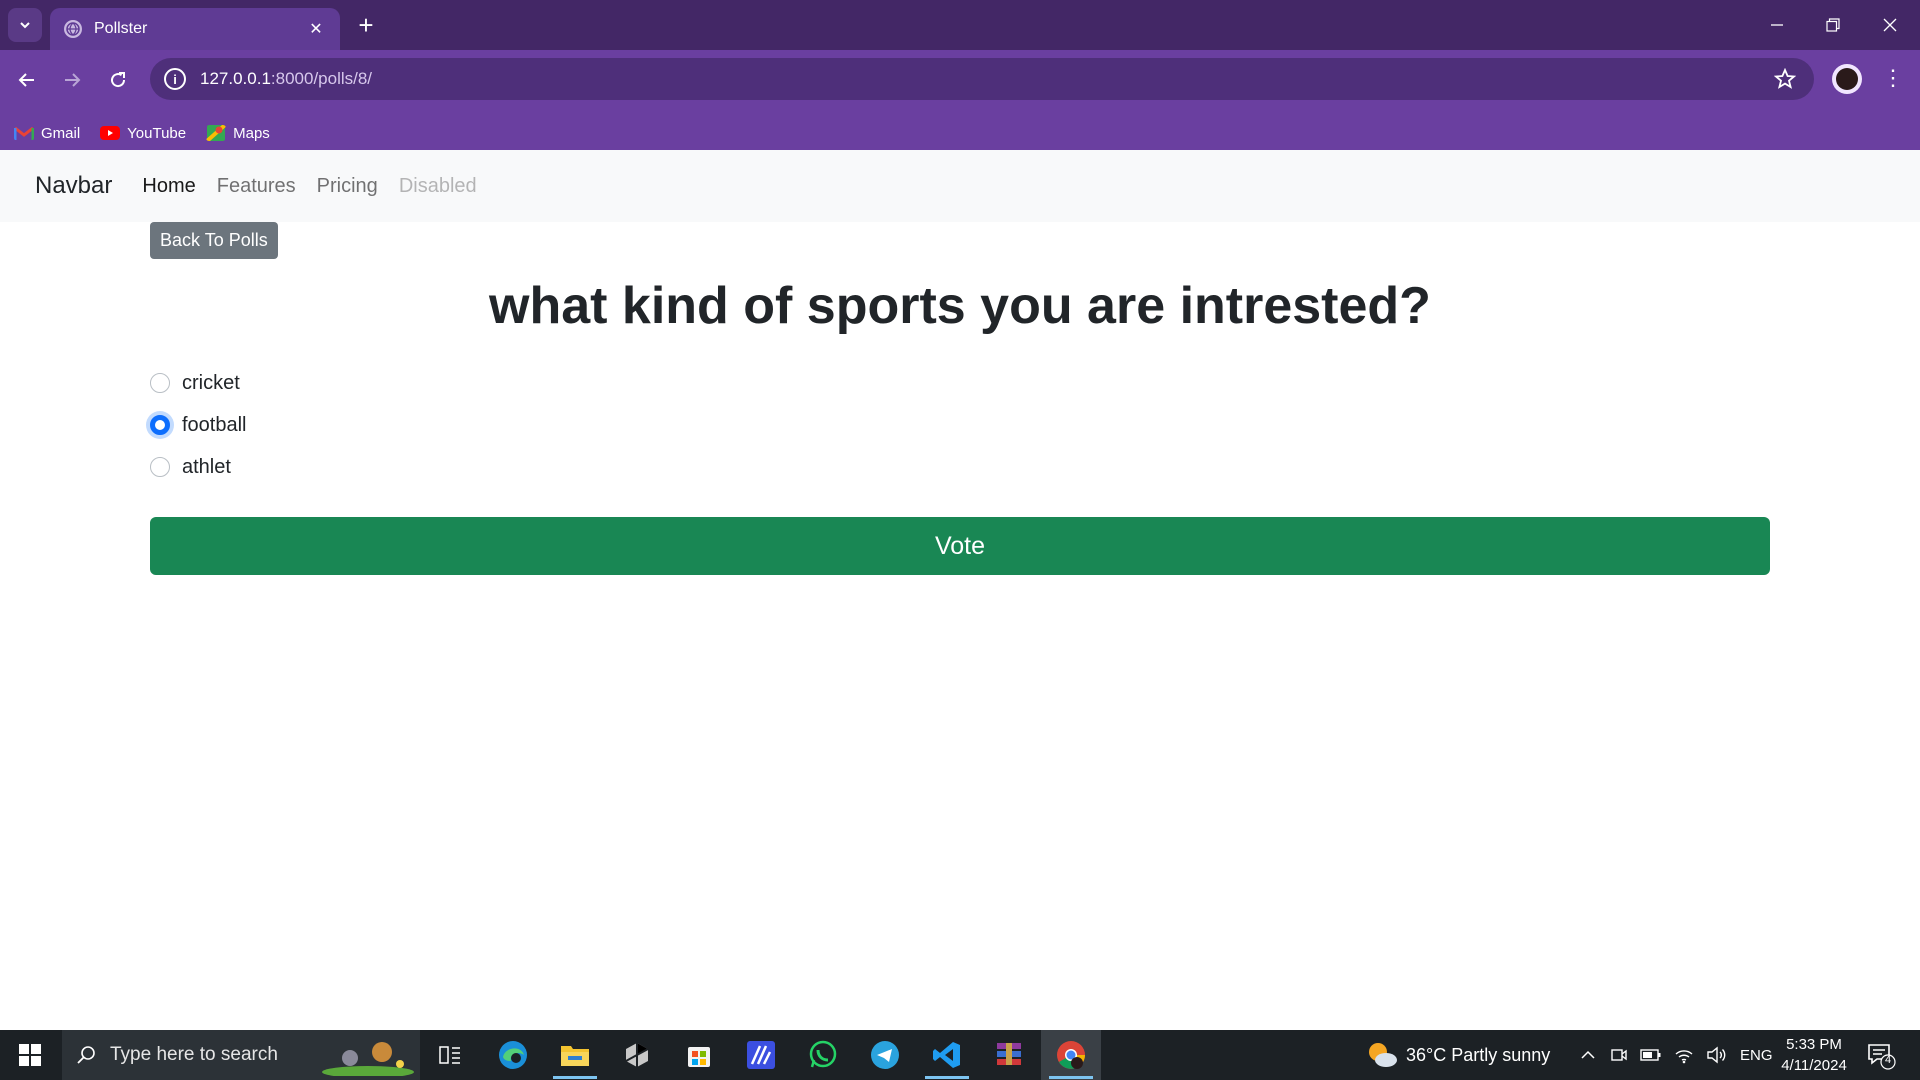  What do you see at coordinates (61, 133) in the screenshot?
I see `bookmark-label: Gmail` at bounding box center [61, 133].